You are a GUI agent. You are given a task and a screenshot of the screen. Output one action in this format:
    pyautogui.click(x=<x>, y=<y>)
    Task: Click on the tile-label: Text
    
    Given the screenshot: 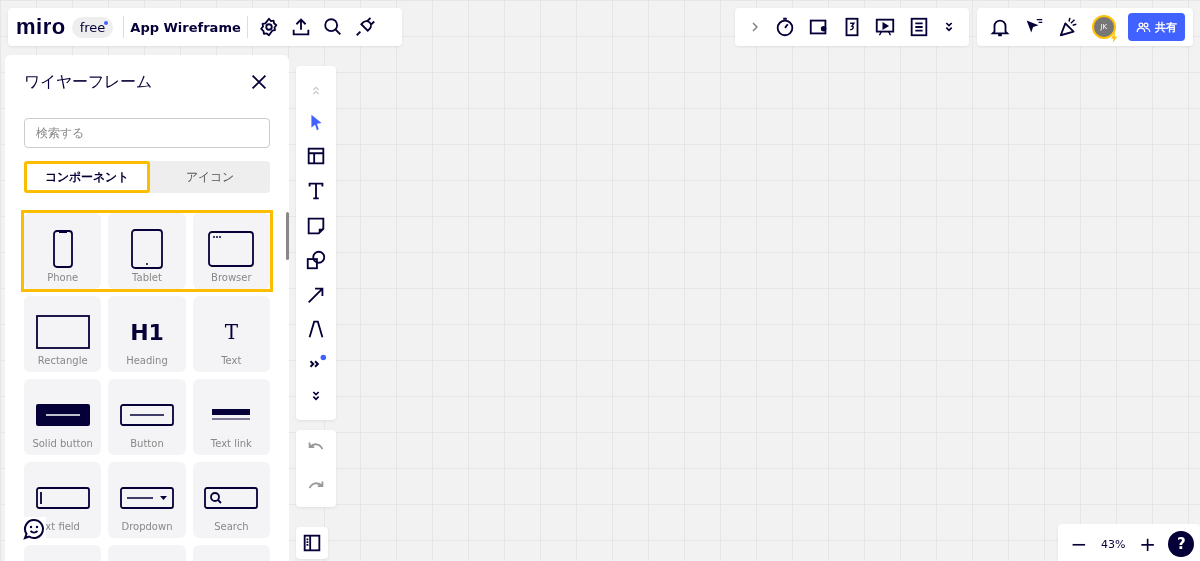 What is the action you would take?
    pyautogui.click(x=231, y=360)
    